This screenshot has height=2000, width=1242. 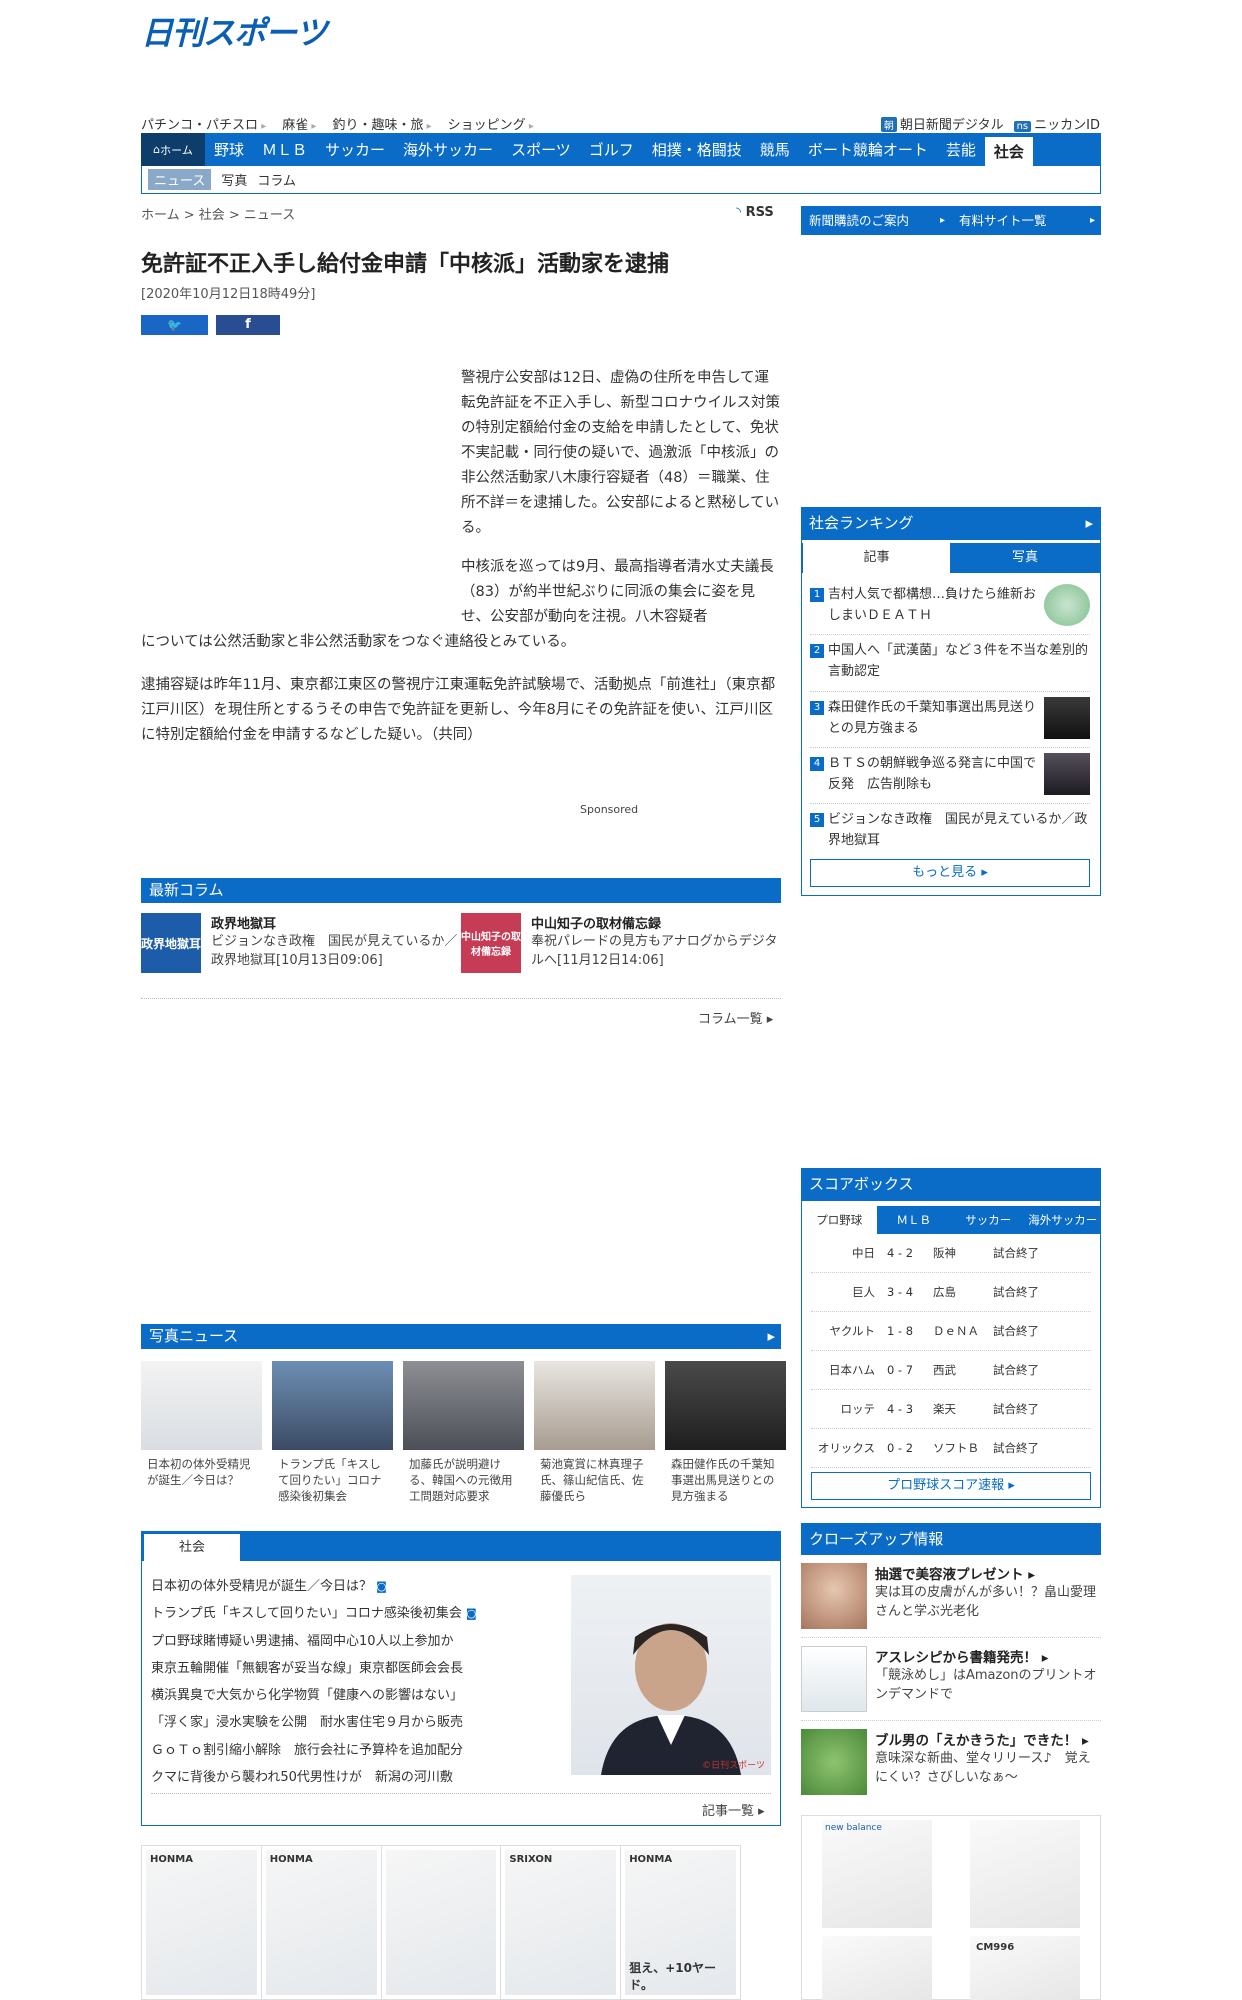 I want to click on list-item: 東京五輪開催「無観客が妥当な線」東京都医師会会長, so click(x=351, y=1668).